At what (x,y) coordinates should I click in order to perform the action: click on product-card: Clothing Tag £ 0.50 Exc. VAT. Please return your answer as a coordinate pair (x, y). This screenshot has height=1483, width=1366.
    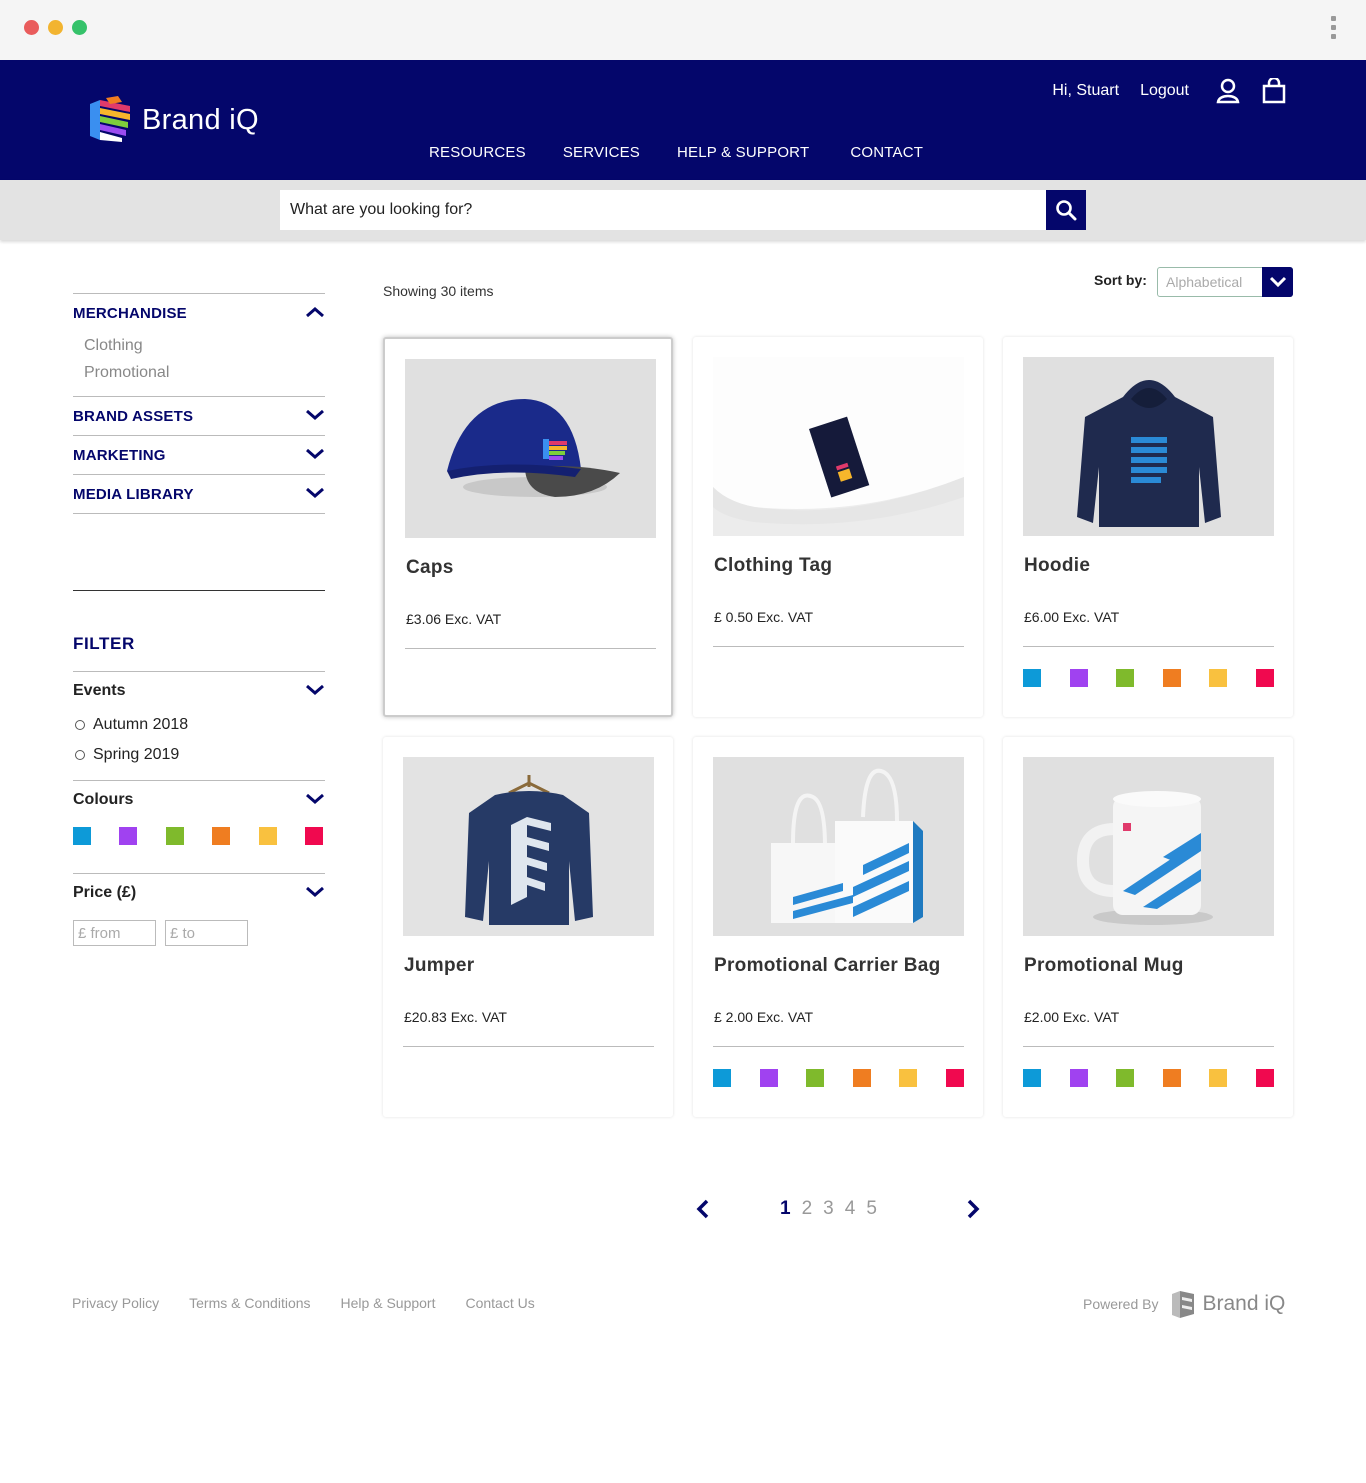
    Looking at the image, I should click on (838, 527).